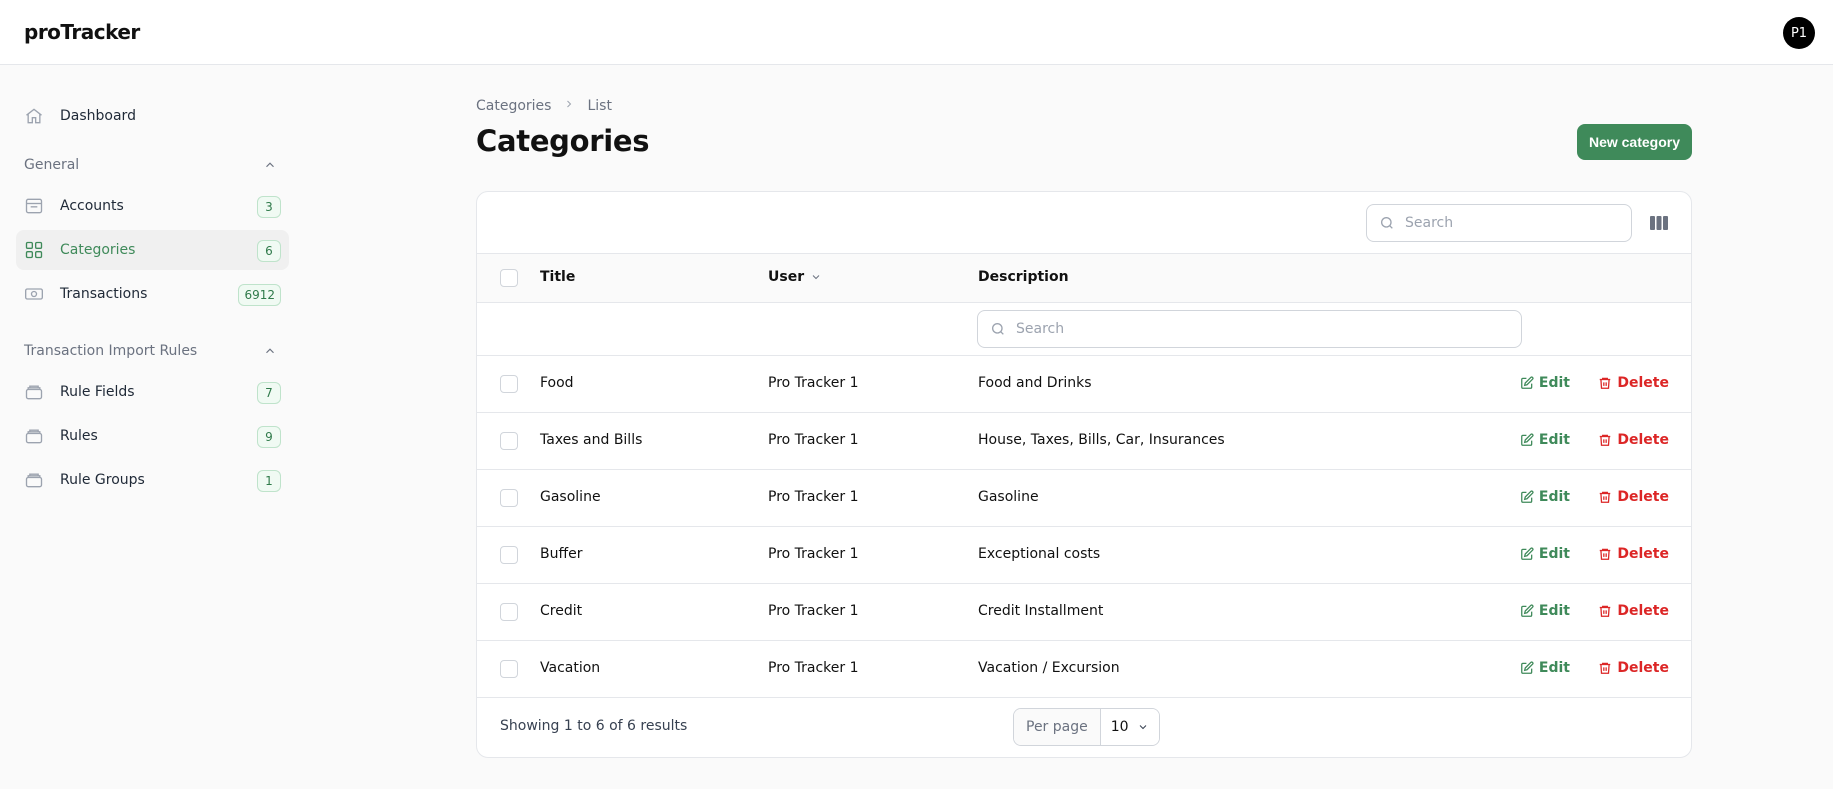  Describe the element at coordinates (111, 351) in the screenshot. I see `group-heading: Transaction Import Rules` at that location.